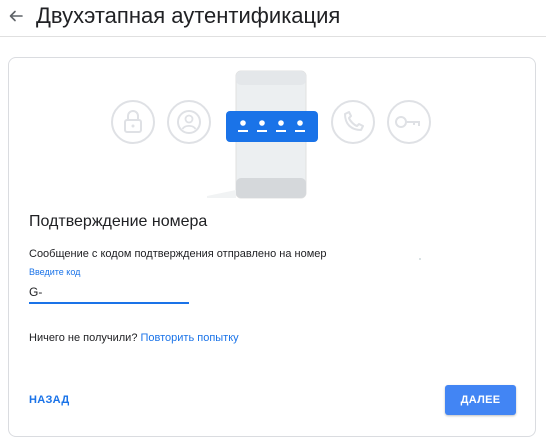 The height and width of the screenshot is (443, 546). I want to click on section-title: Подтверждение номера, so click(118, 221).